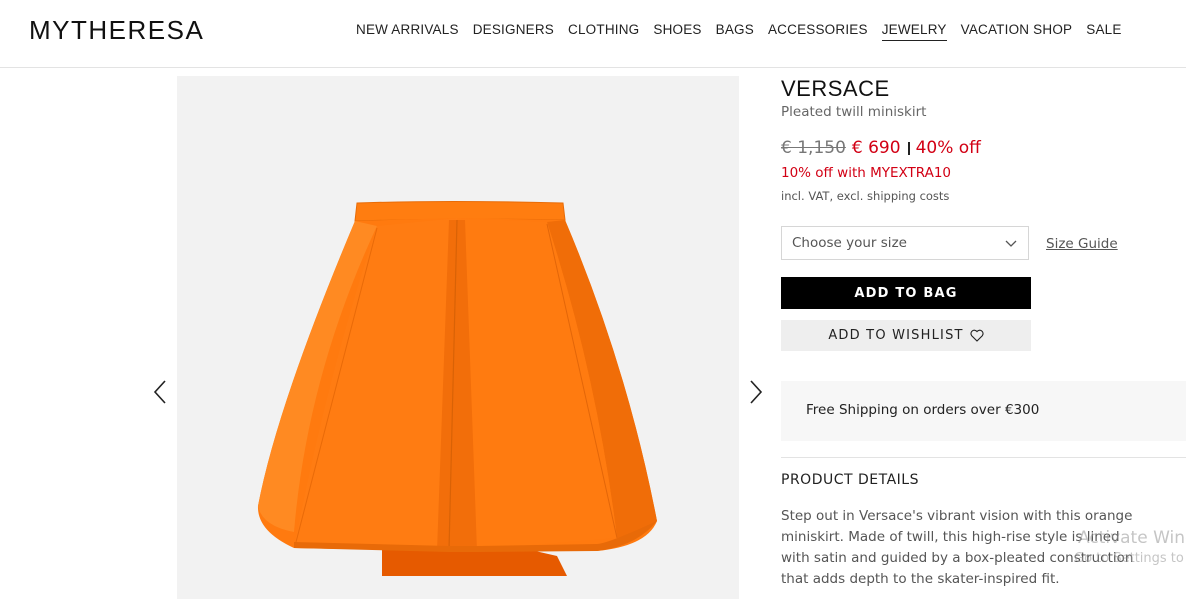 The image size is (1186, 599). I want to click on nav-designers: DESIGNERS, so click(513, 31).